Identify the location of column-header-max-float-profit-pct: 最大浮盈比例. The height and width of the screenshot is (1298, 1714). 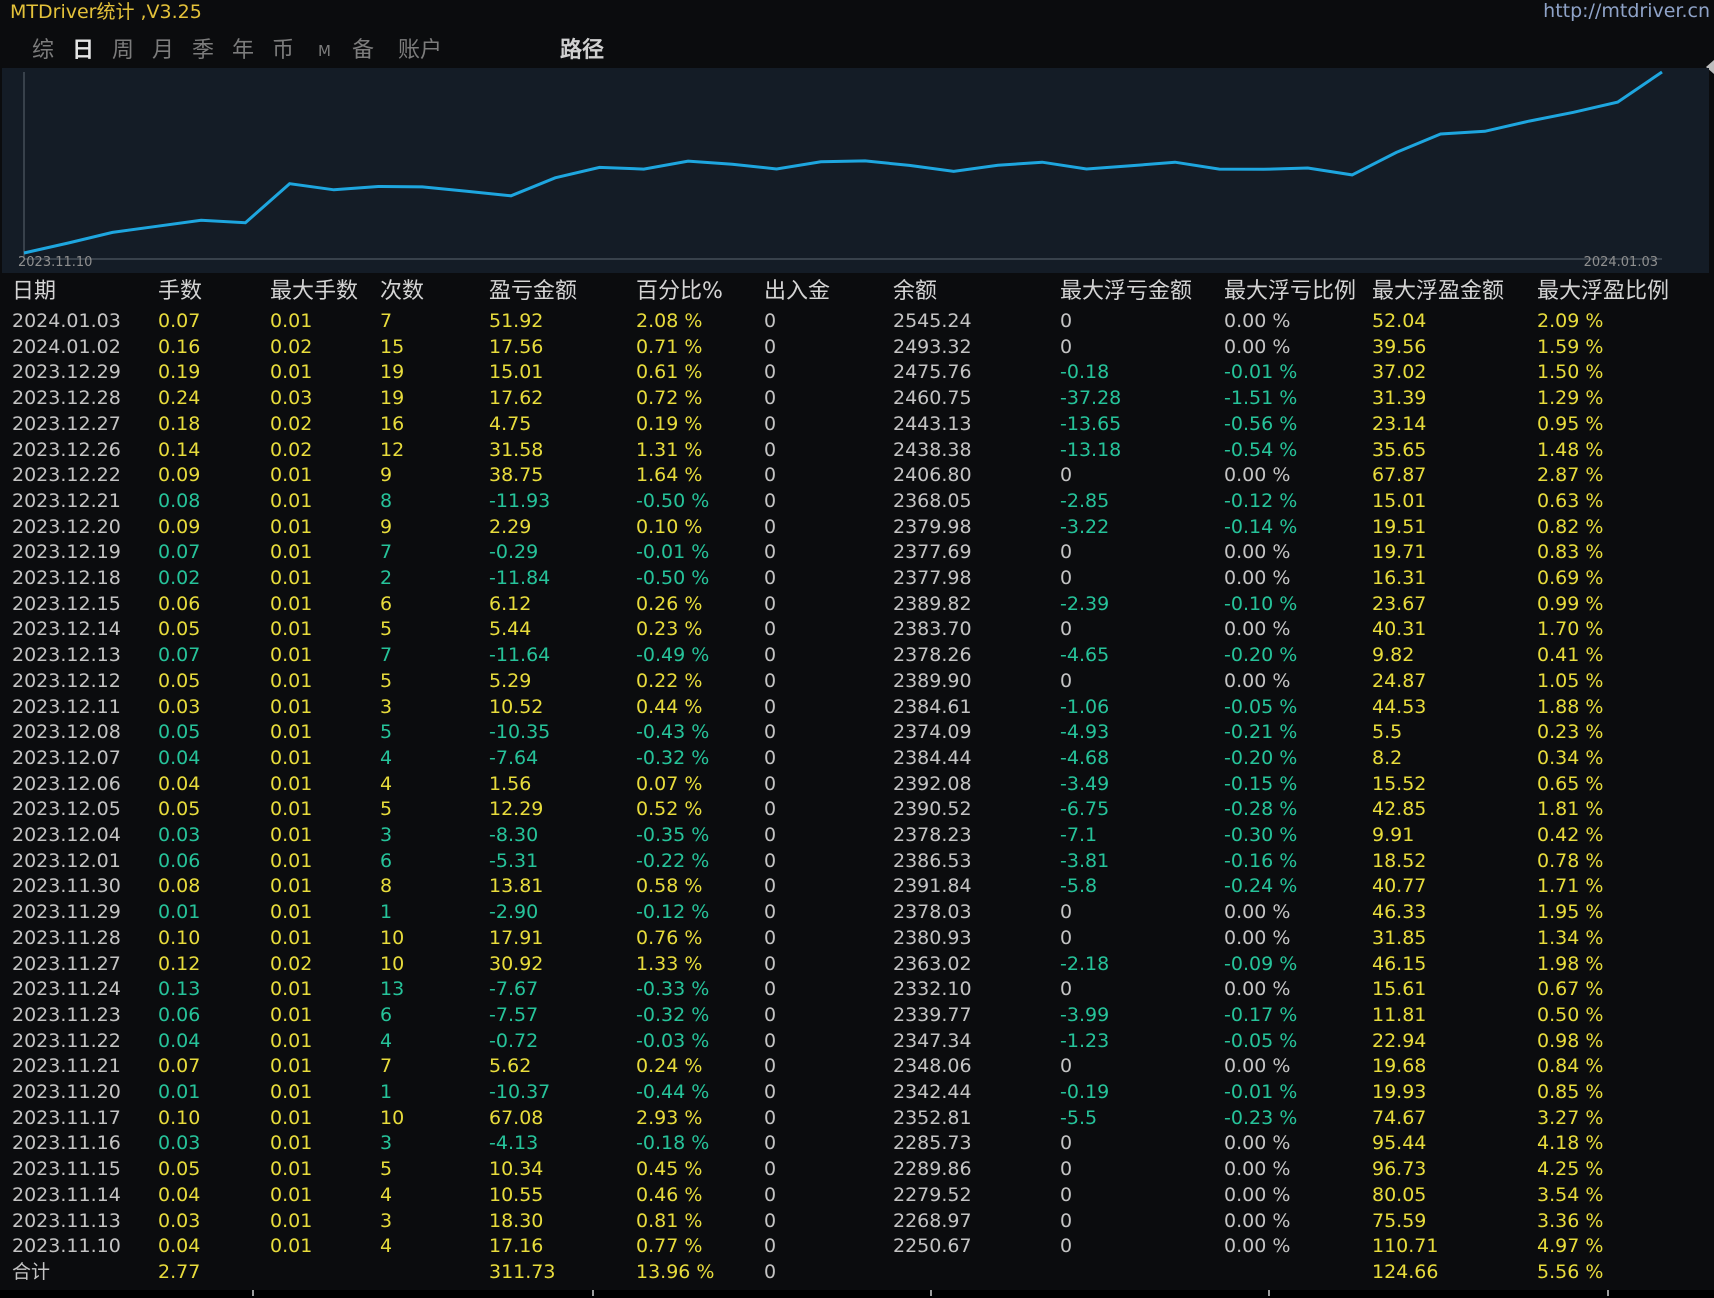
(1603, 292).